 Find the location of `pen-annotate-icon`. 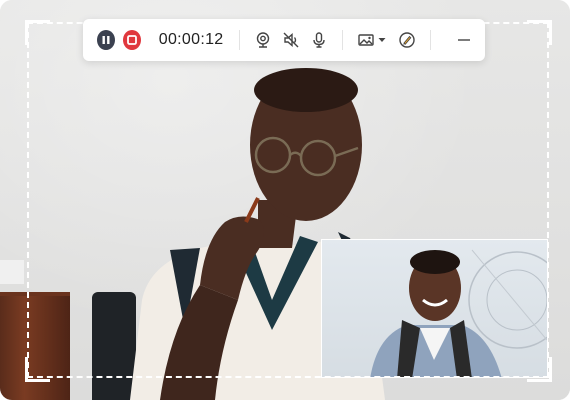

pen-annotate-icon is located at coordinates (407, 40).